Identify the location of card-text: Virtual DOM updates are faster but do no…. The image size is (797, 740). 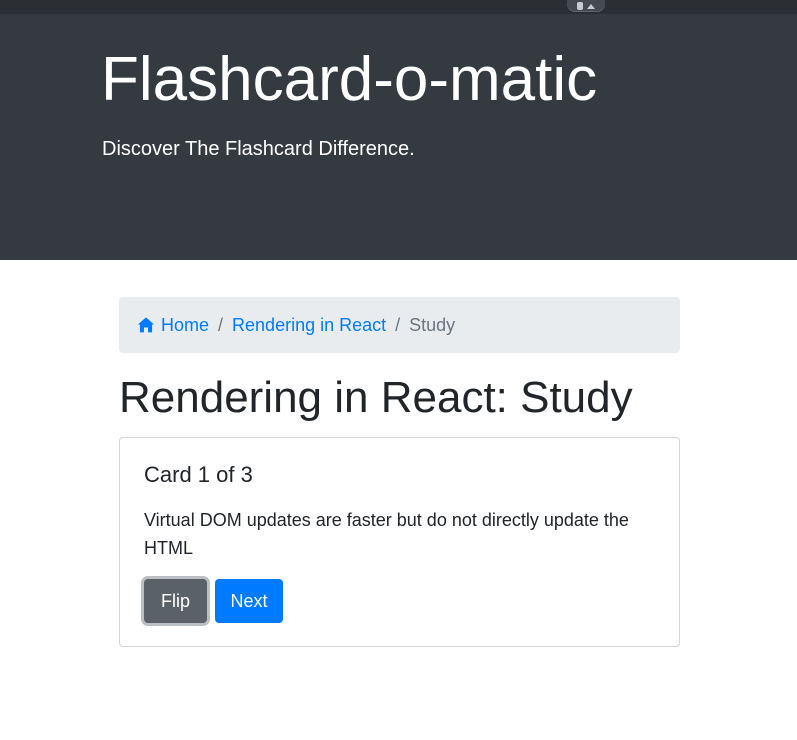
(386, 534).